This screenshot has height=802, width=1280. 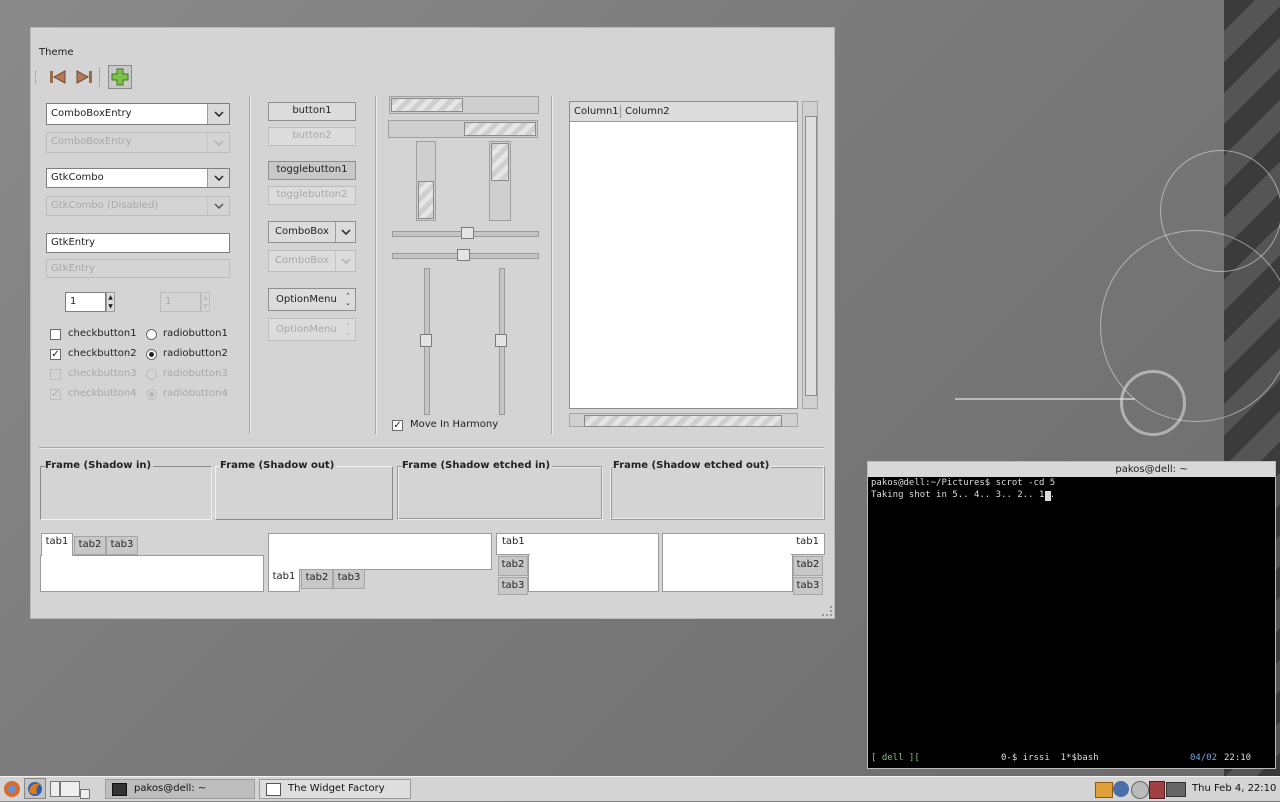 What do you see at coordinates (151, 374) in the screenshot?
I see `radiobutton3-circle` at bounding box center [151, 374].